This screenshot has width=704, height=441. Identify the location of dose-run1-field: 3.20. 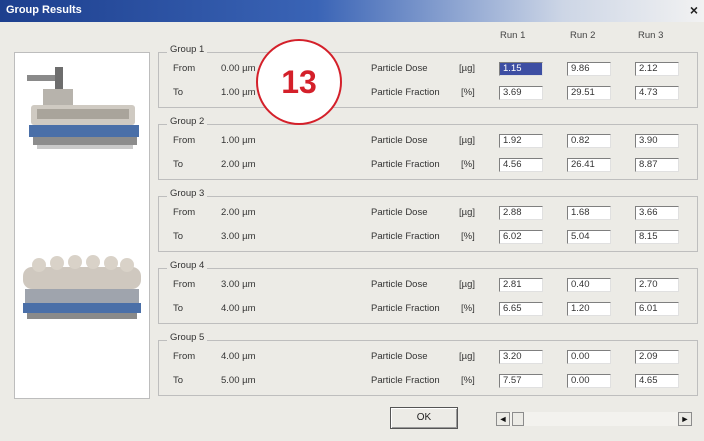
(521, 357).